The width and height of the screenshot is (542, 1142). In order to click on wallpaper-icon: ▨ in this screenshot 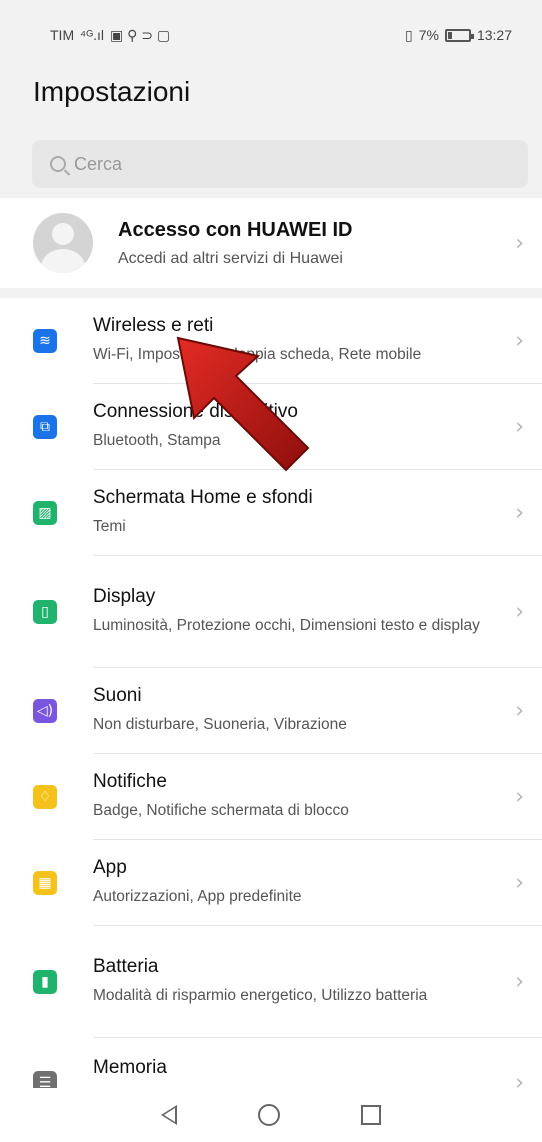, I will do `click(45, 513)`.